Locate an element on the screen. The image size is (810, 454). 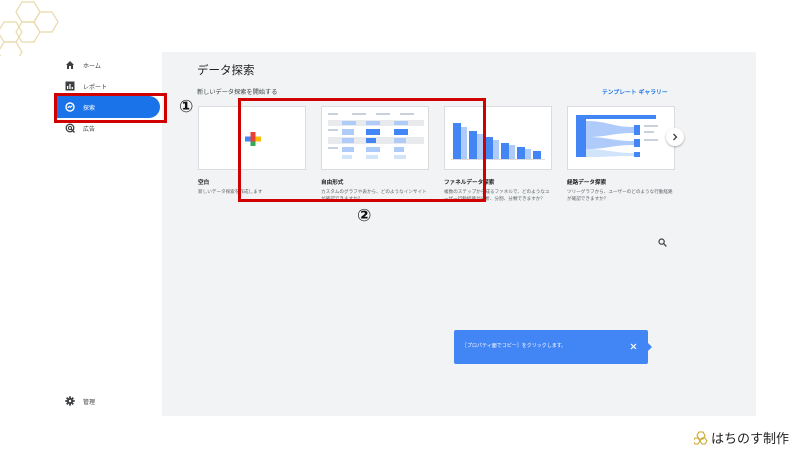
card-title: 経路データ探索 is located at coordinates (587, 183).